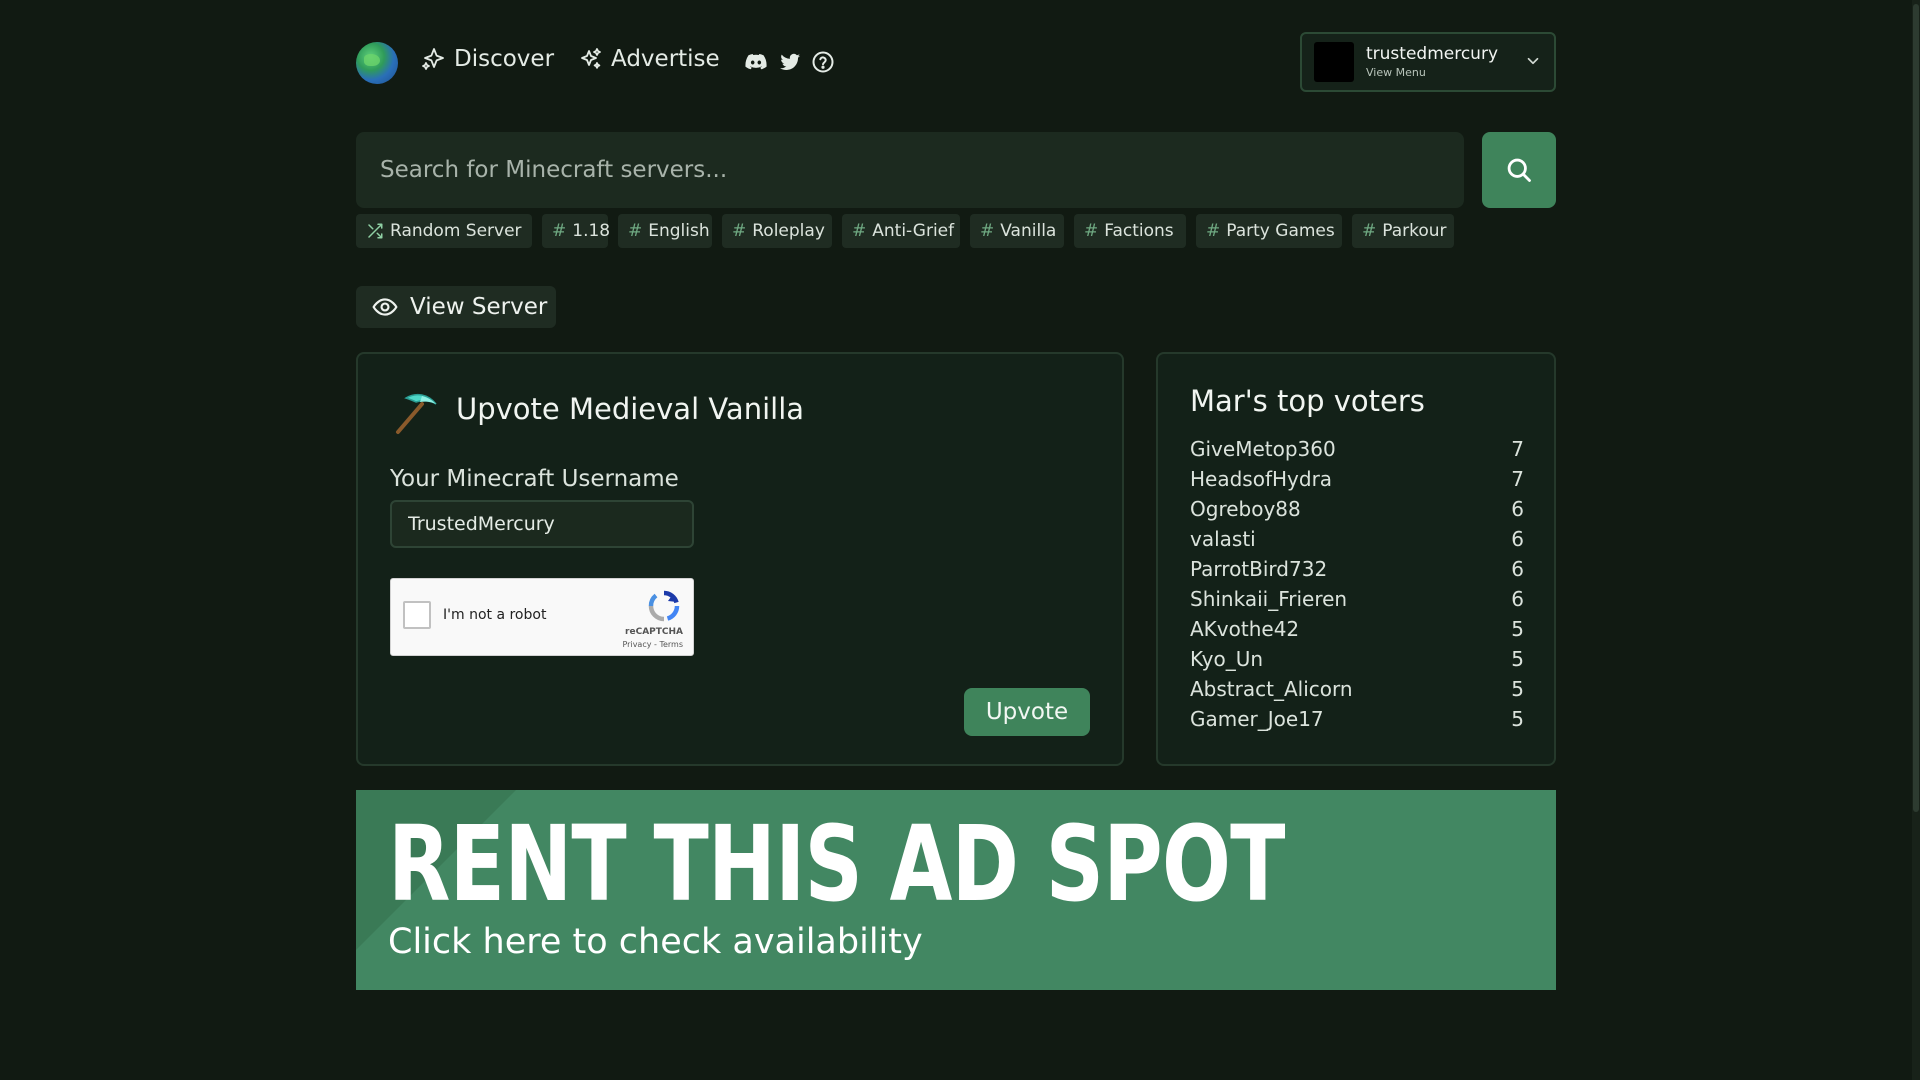 This screenshot has height=1080, width=1920. I want to click on tag-party-games: # Party Games, so click(1269, 231).